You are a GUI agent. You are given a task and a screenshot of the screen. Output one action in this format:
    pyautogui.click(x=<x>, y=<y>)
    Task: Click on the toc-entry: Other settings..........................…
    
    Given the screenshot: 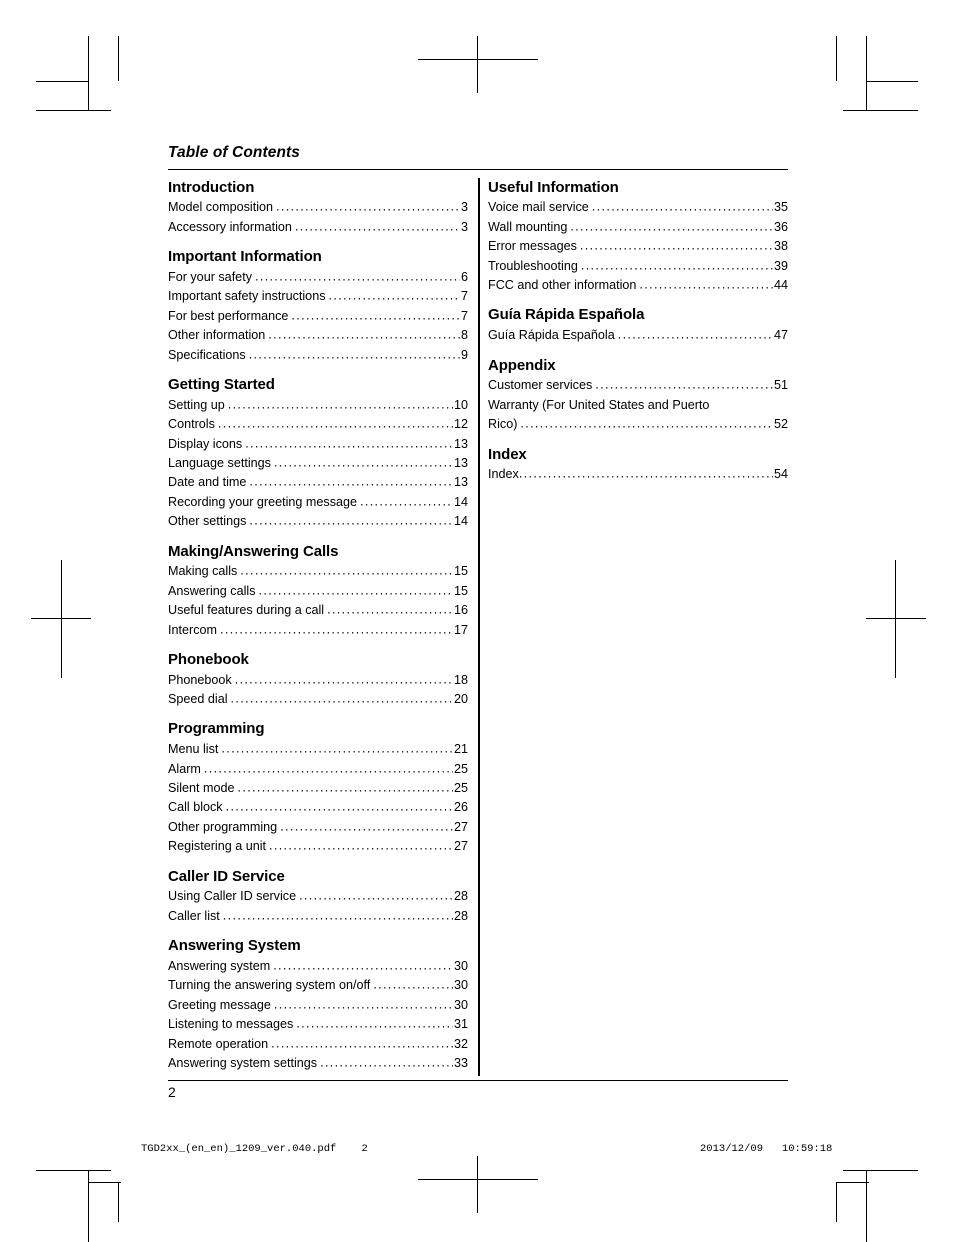 What is the action you would take?
    pyautogui.click(x=318, y=521)
    